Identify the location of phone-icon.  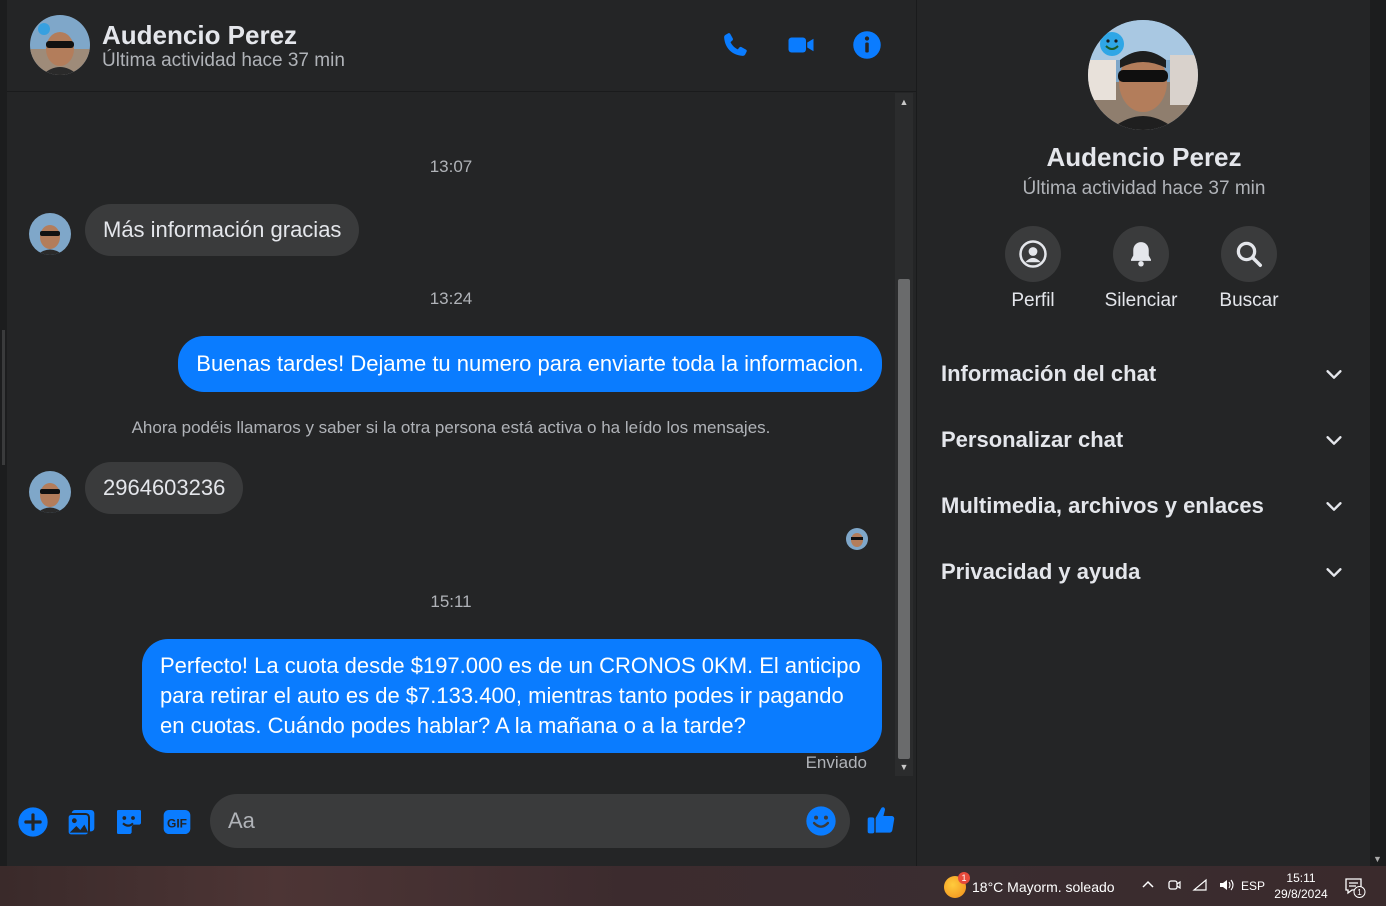
(735, 45).